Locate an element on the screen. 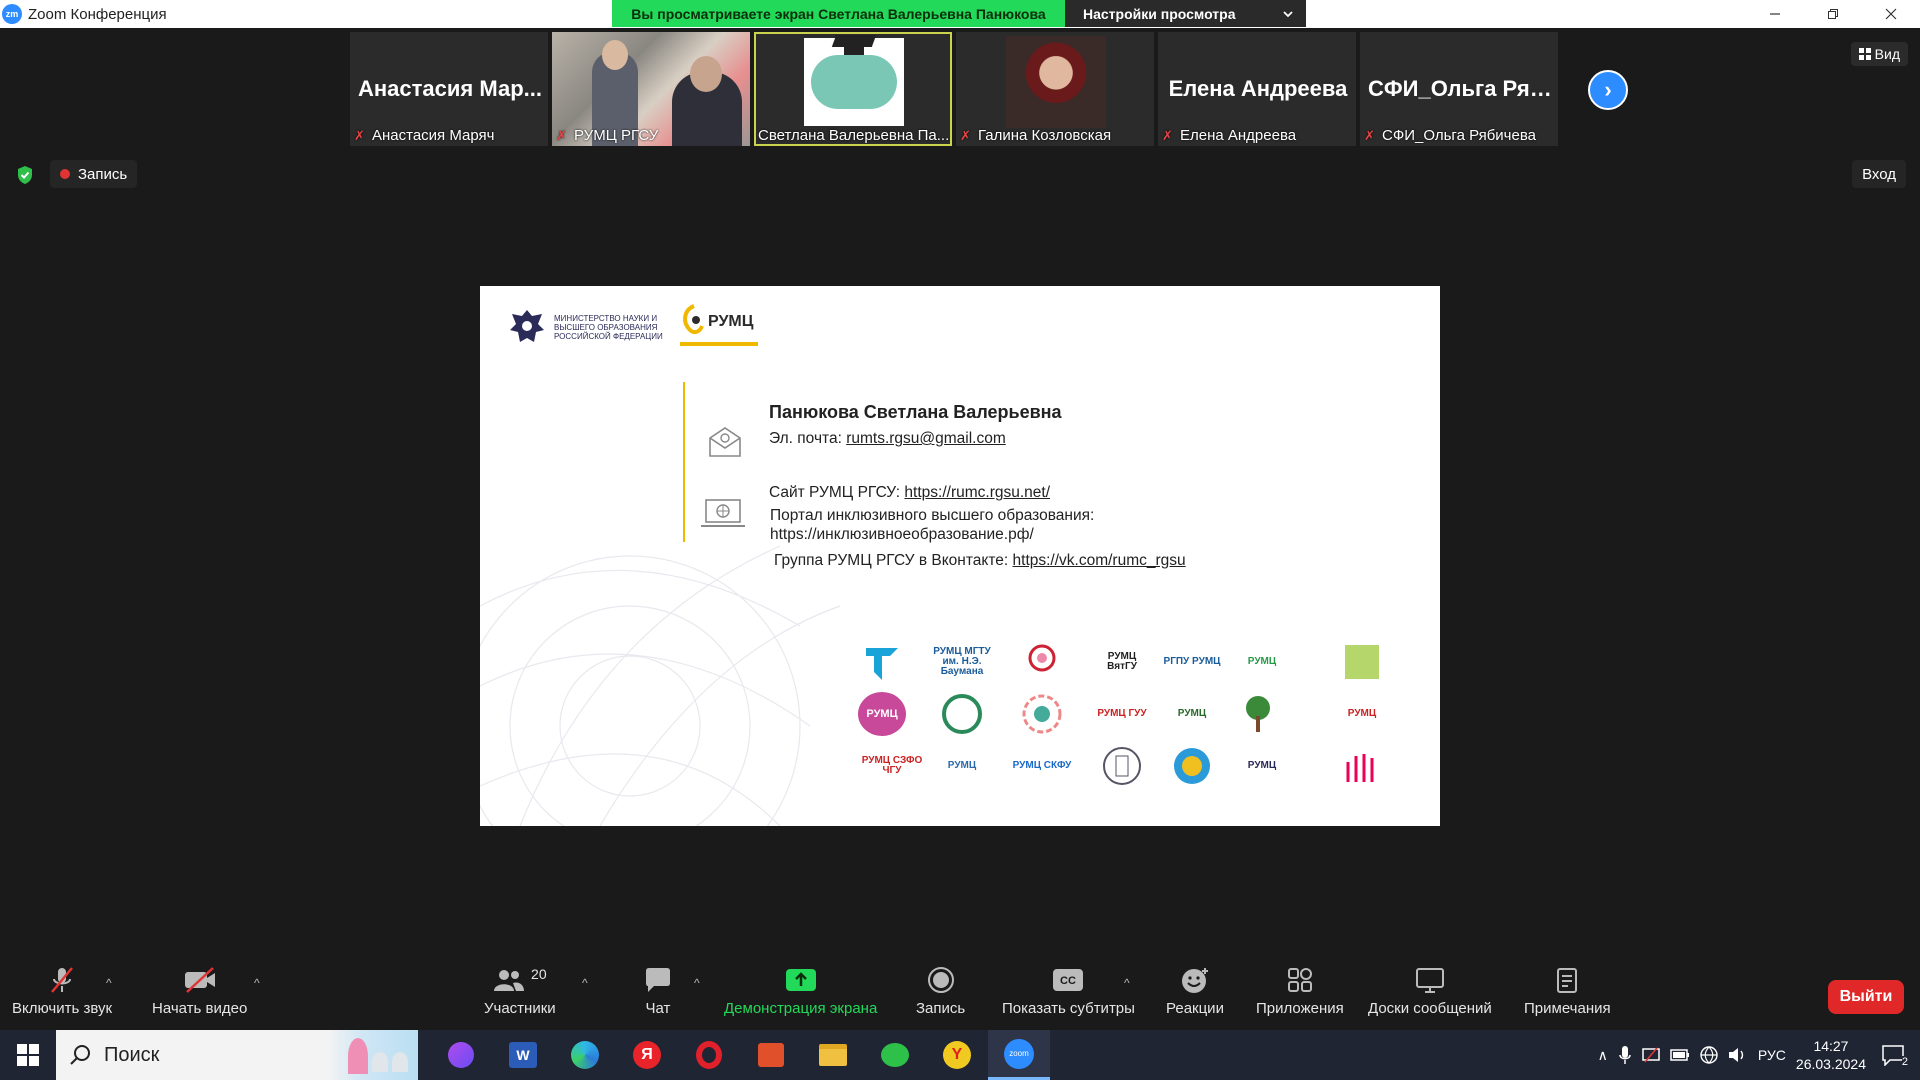 The height and width of the screenshot is (1080, 1920). email-label: Эл. почта: is located at coordinates (808, 438).